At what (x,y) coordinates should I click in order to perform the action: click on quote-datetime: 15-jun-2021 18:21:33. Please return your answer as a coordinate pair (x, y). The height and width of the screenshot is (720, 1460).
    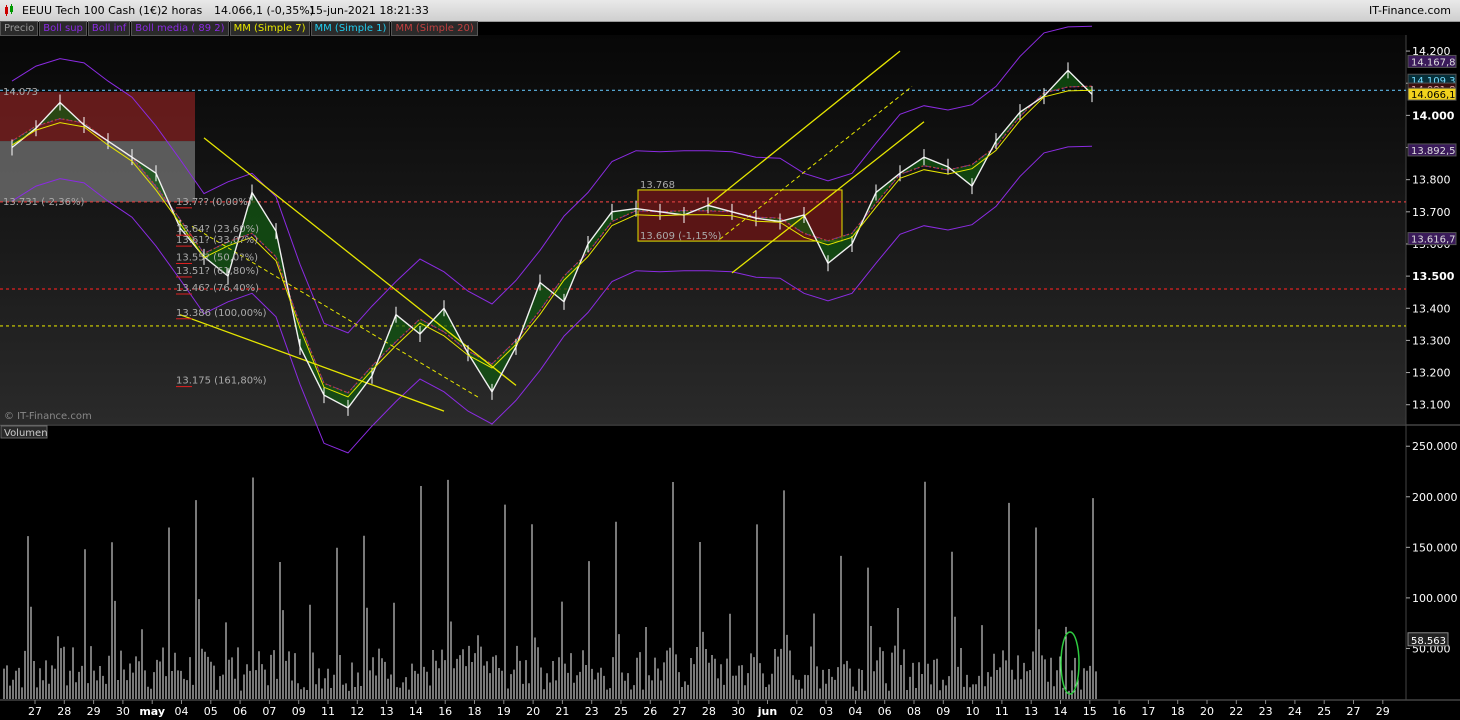
    Looking at the image, I should click on (369, 10).